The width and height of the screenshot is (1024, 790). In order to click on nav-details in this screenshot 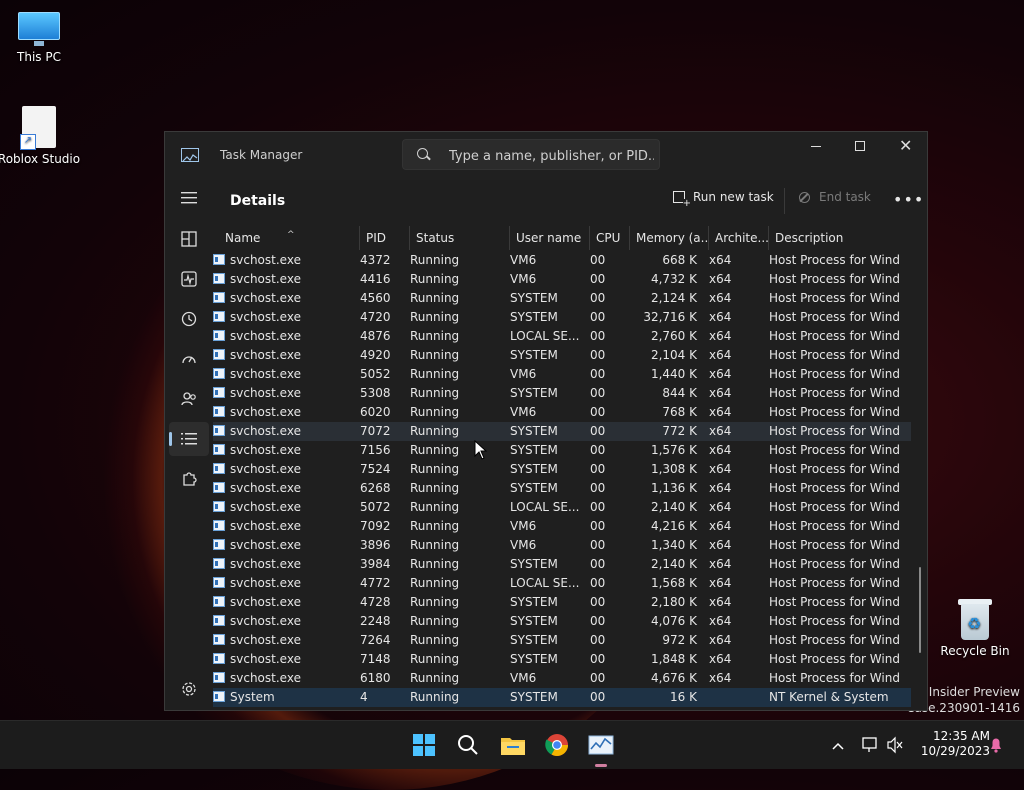, I will do `click(189, 439)`.